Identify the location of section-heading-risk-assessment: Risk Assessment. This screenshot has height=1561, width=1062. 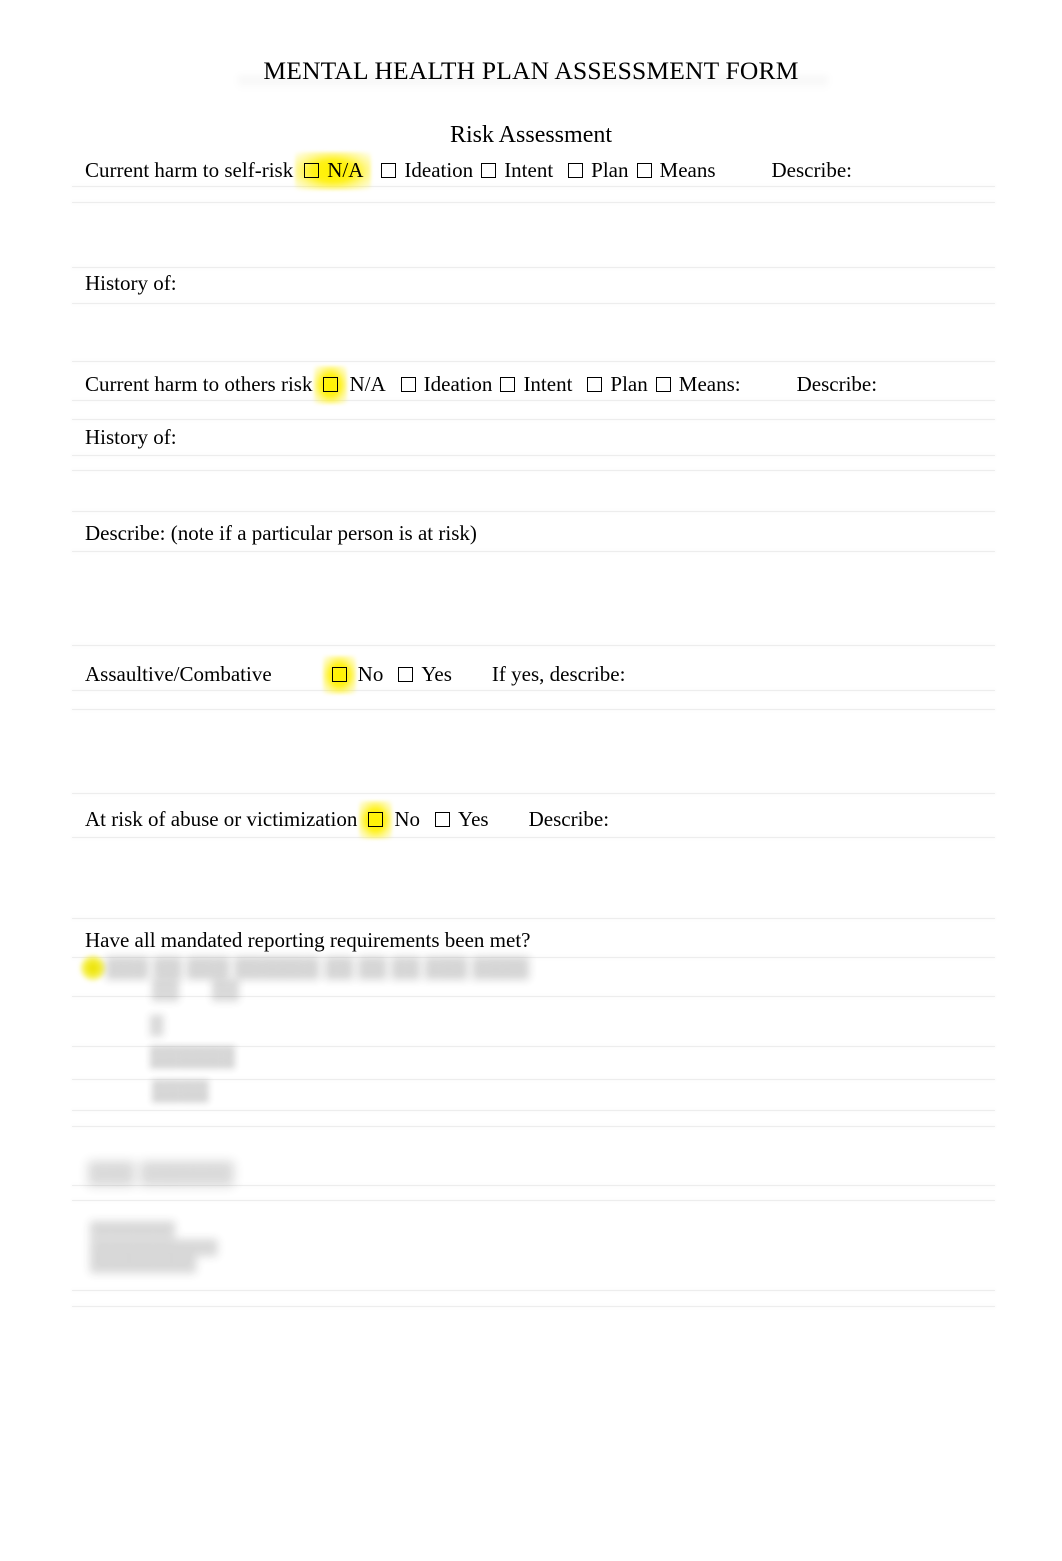
(531, 135).